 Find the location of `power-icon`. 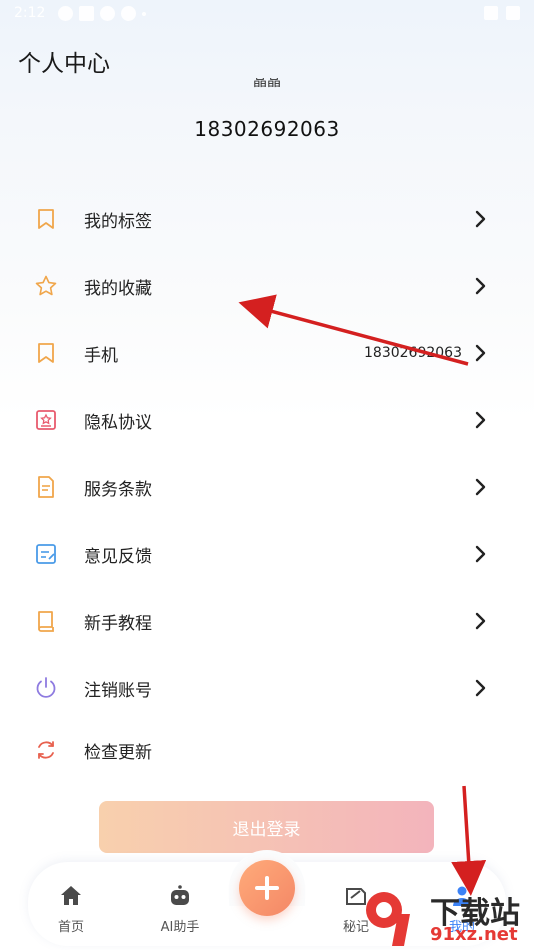

power-icon is located at coordinates (46, 687).